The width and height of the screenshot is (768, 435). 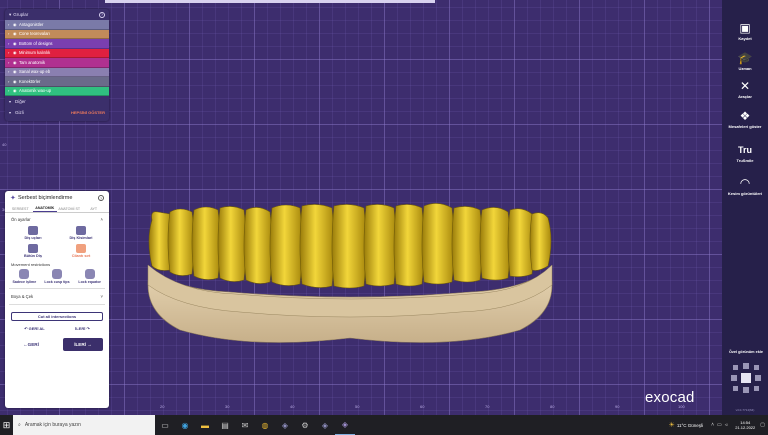 What do you see at coordinates (57, 44) in the screenshot?
I see `group-row: › ◉ Bottom of designs` at bounding box center [57, 44].